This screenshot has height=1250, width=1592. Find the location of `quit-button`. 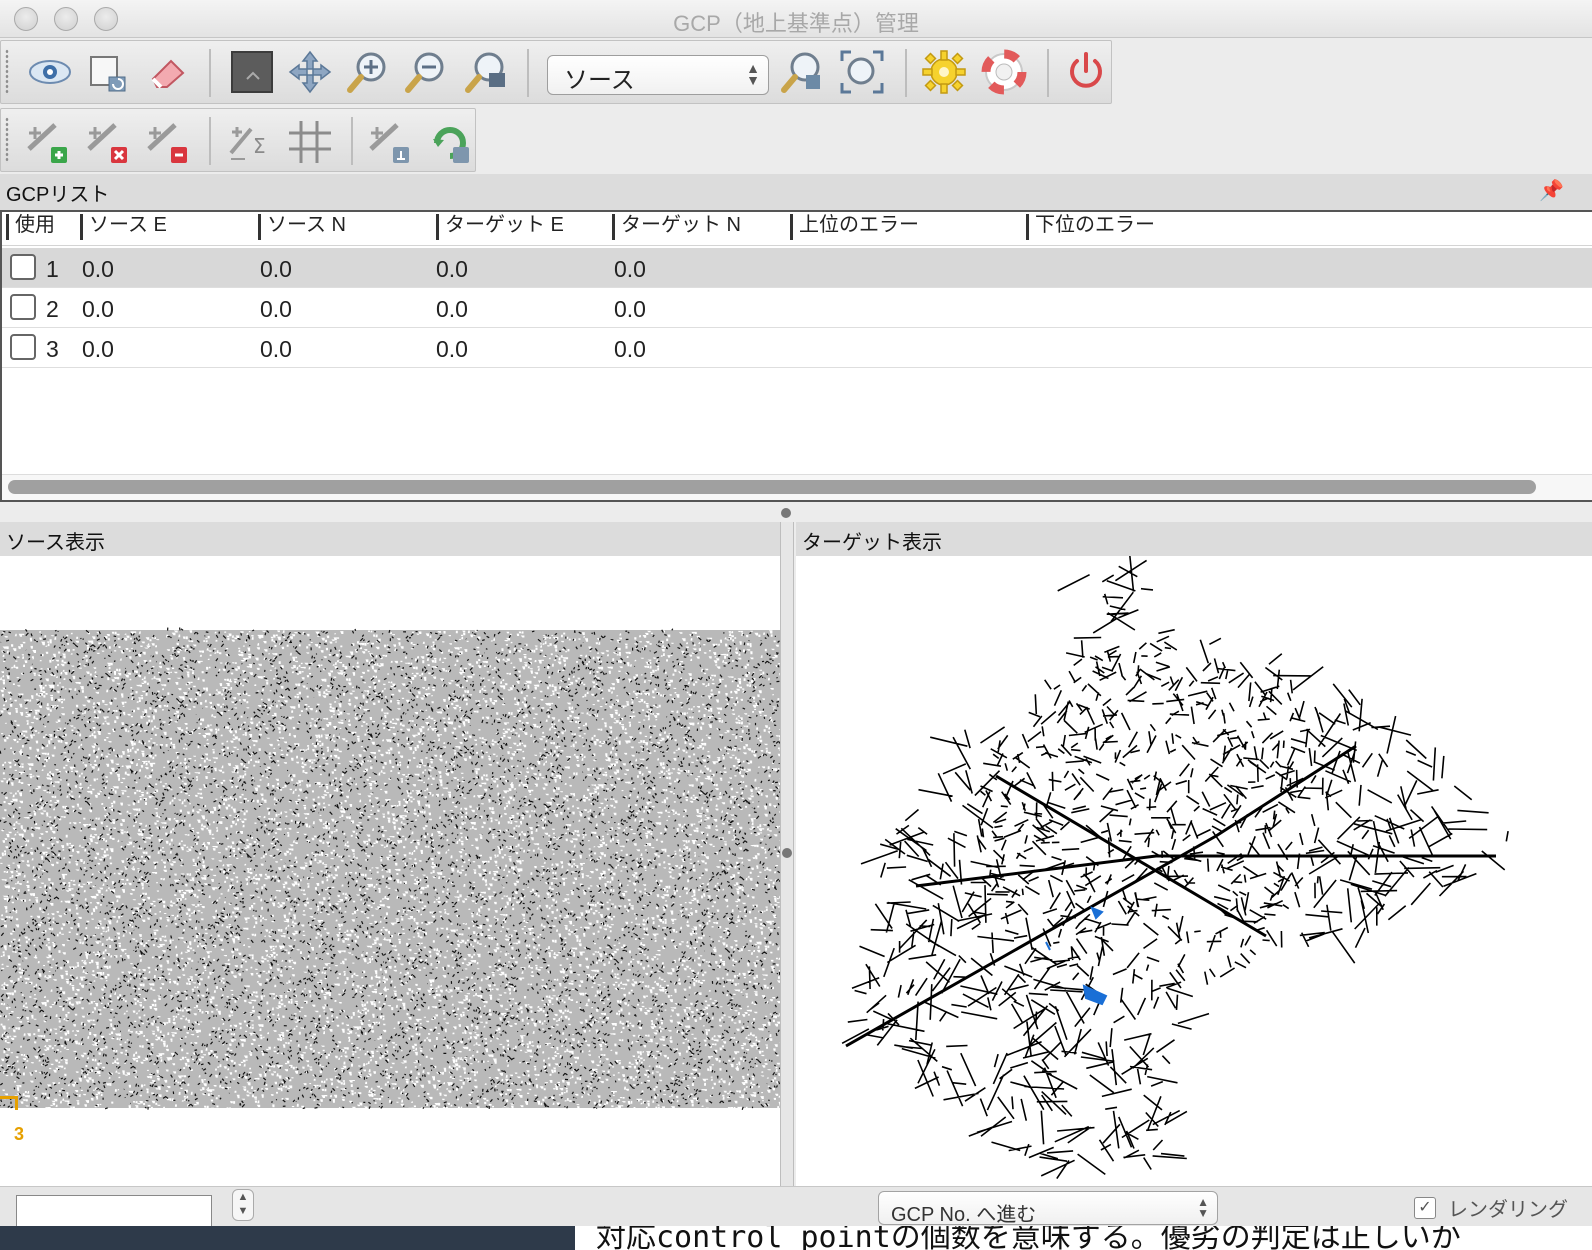

quit-button is located at coordinates (1086, 72).